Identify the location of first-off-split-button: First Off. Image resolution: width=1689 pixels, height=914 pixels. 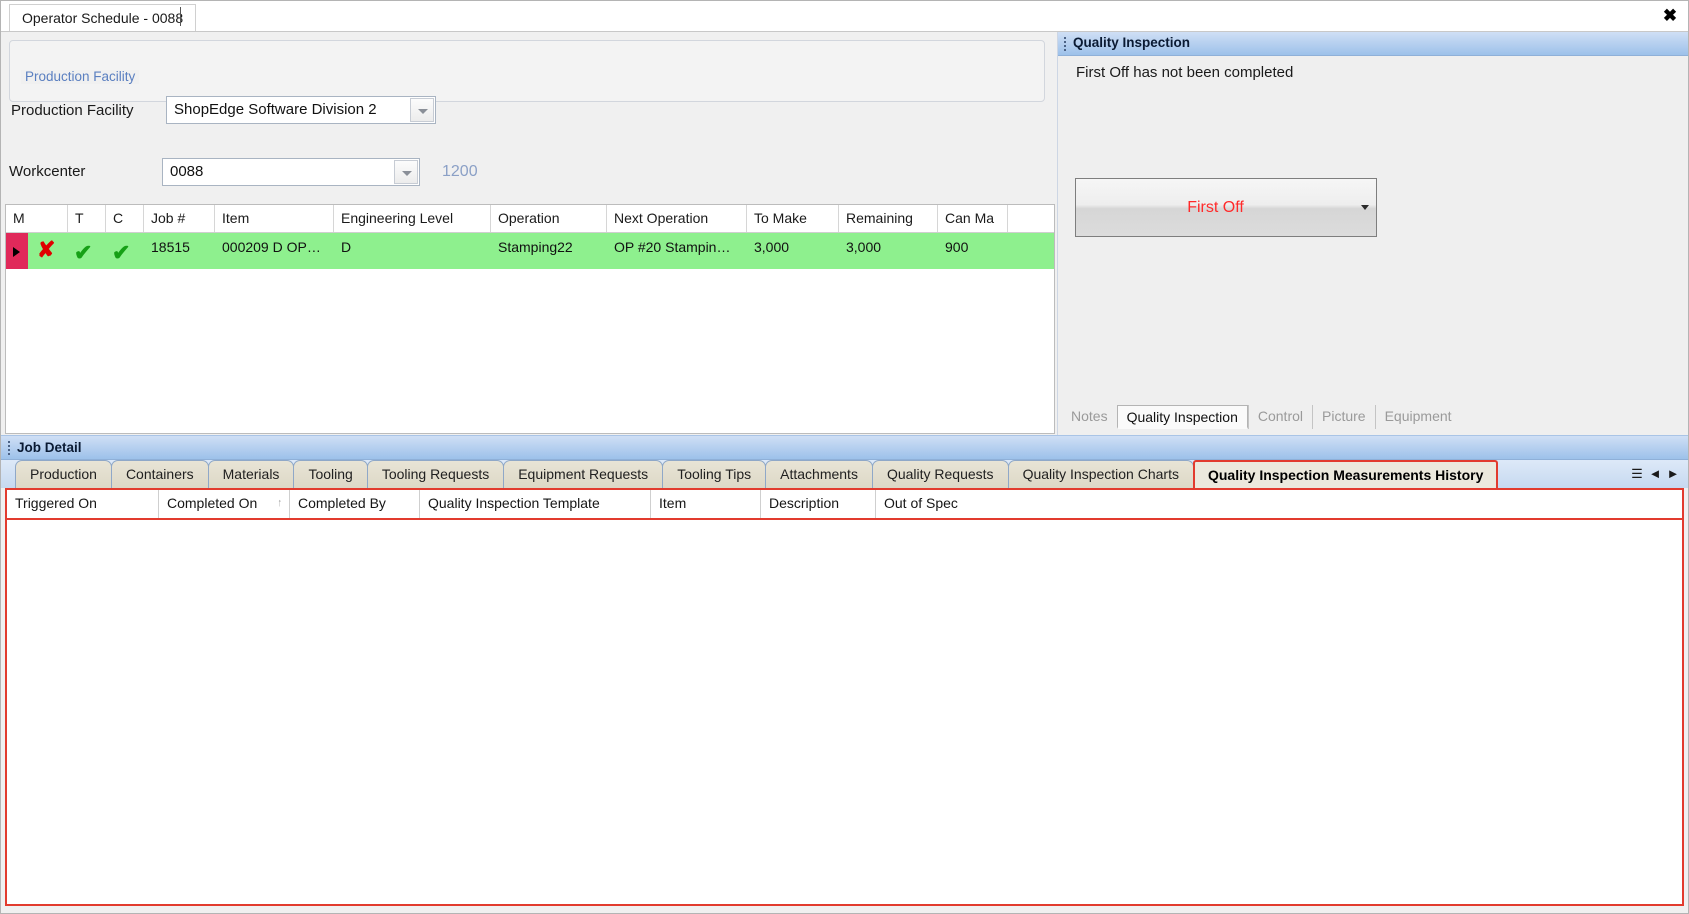
(1226, 207).